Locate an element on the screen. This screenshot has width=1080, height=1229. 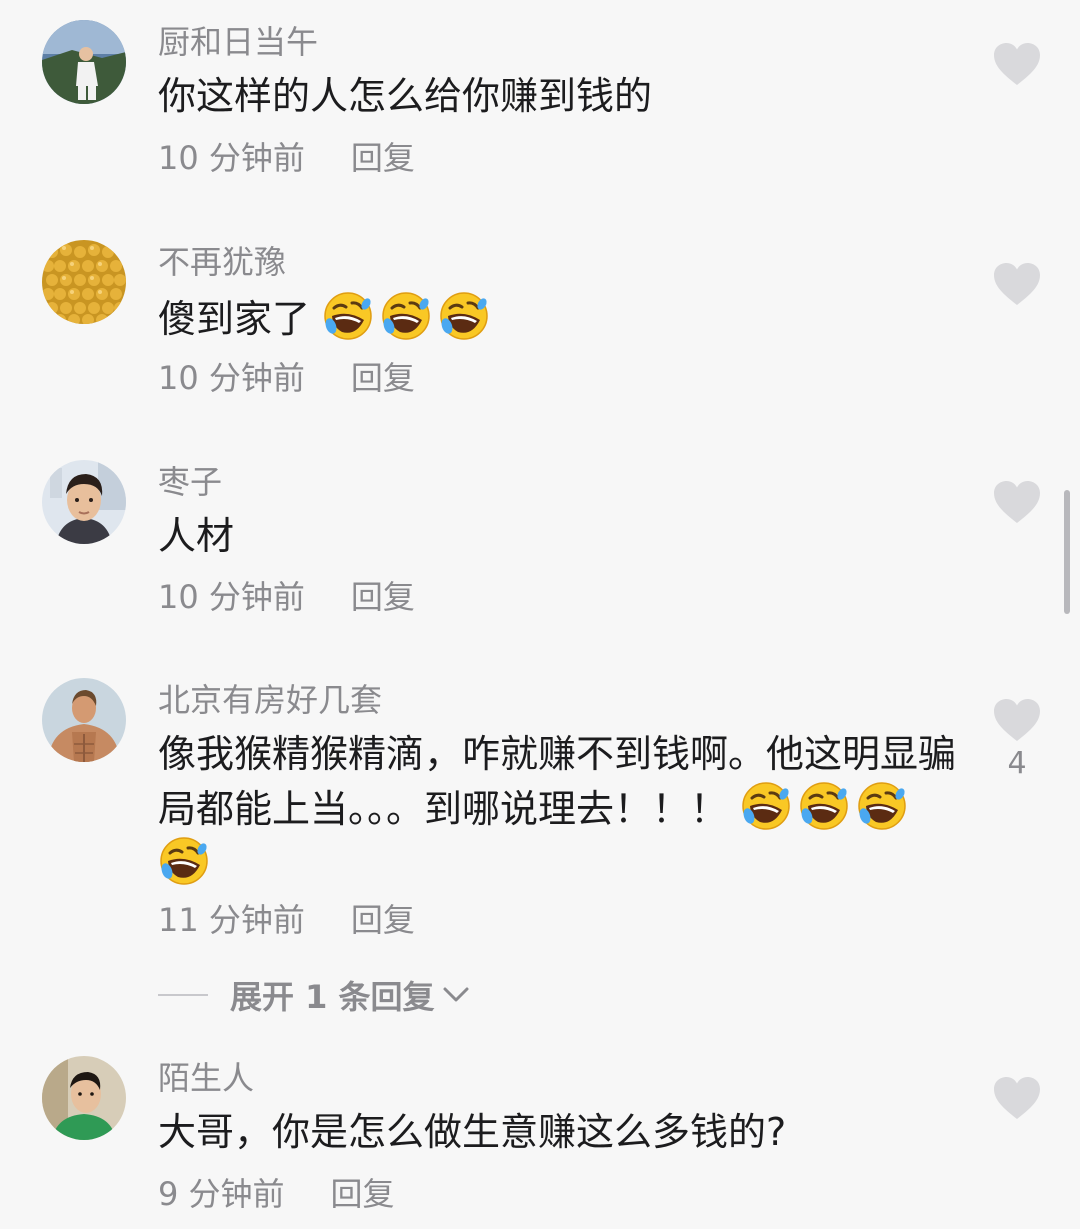
comment-time: 9 分钟前 is located at coordinates (221, 1194).